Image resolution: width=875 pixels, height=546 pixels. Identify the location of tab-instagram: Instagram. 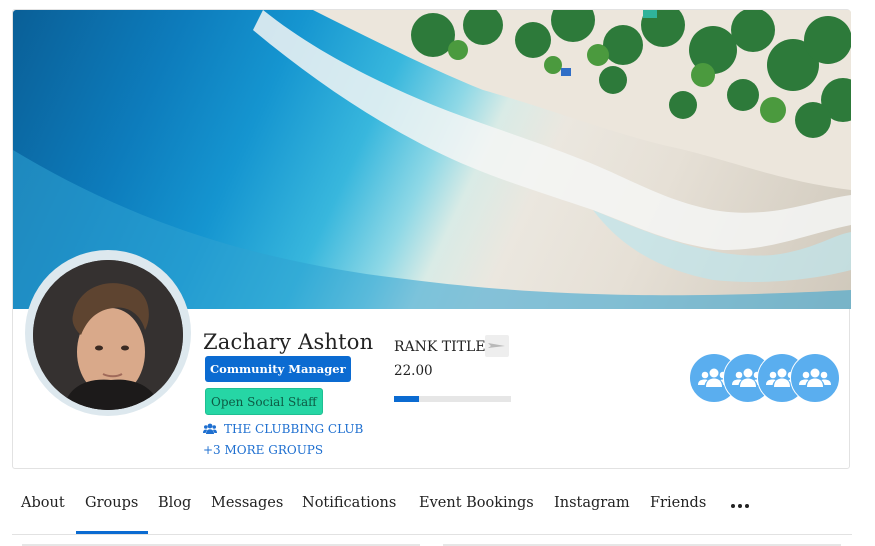
(592, 503).